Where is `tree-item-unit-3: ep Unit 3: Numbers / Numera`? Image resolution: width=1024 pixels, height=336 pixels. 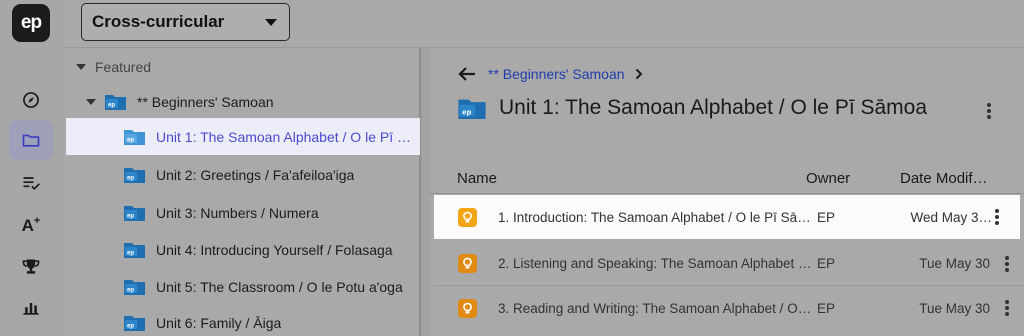 tree-item-unit-3: ep Unit 3: Numbers / Numera is located at coordinates (242, 212).